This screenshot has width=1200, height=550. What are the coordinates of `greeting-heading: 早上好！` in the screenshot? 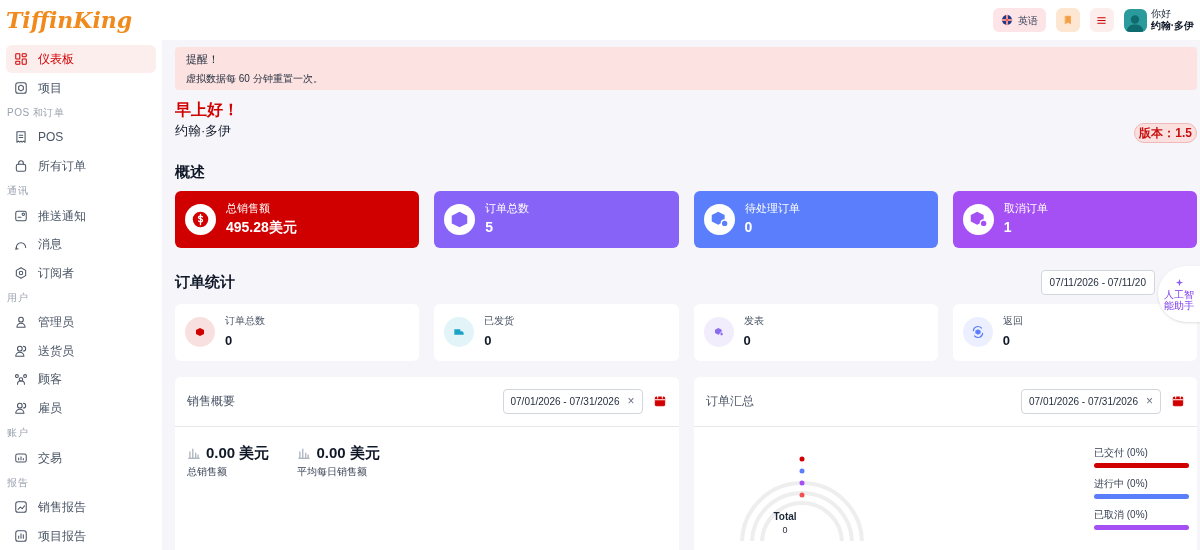 It's located at (207, 110).